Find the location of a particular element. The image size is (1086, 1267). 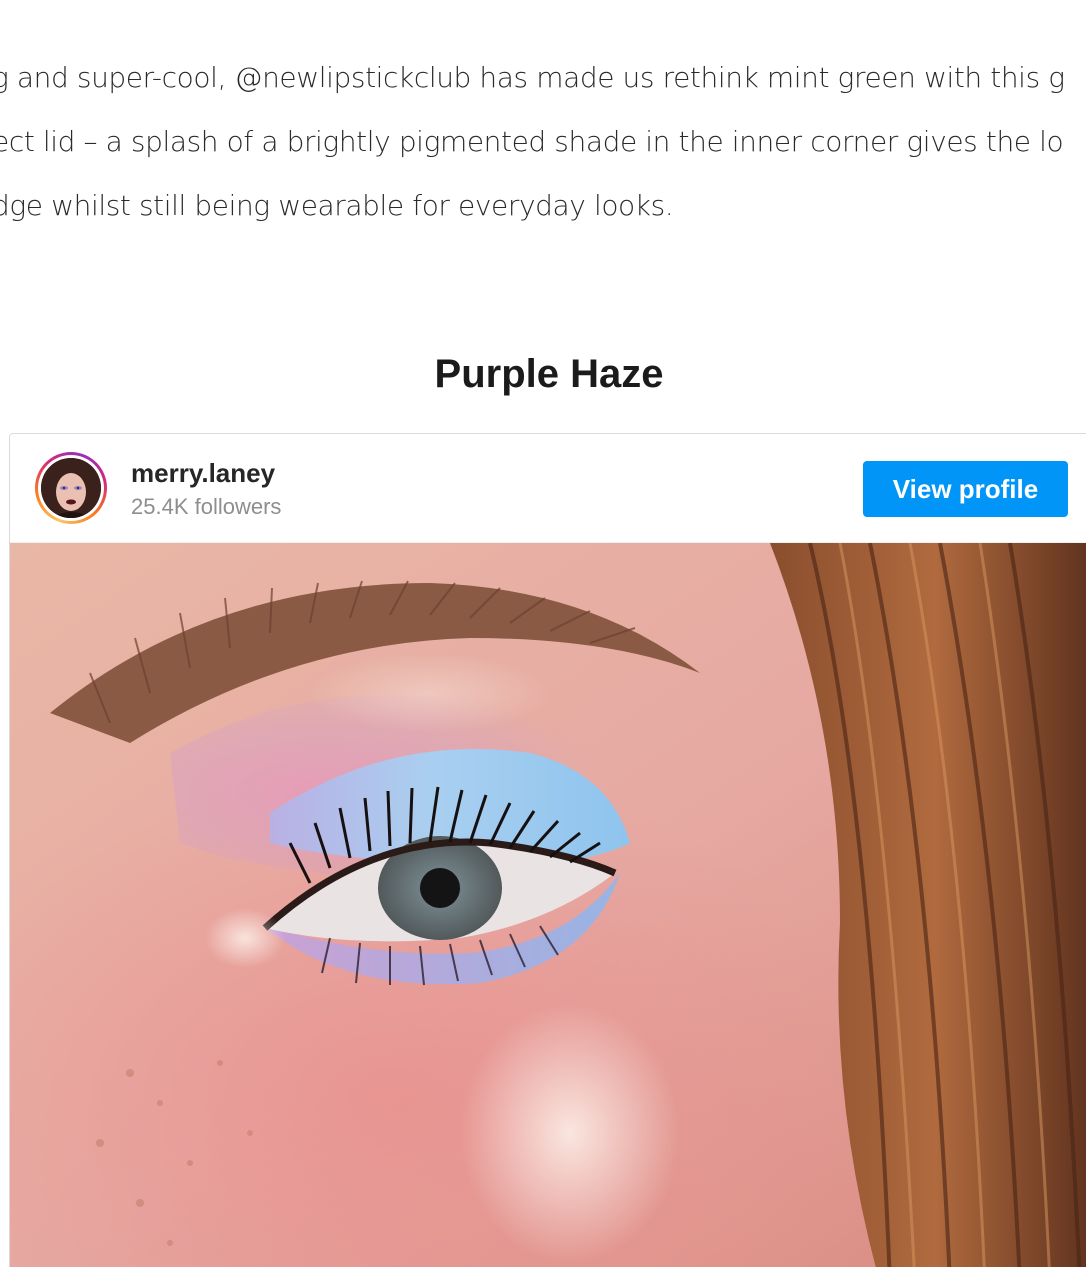

embed-header: merry.laney 25.4K followers View profile is located at coordinates (548, 488).